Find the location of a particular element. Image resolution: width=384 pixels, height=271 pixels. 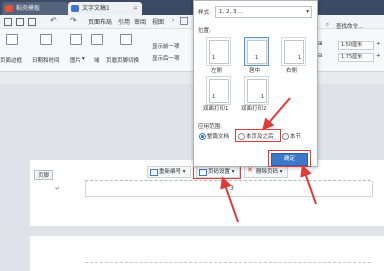

arrow-to-settings is located at coordinates (229, 199).